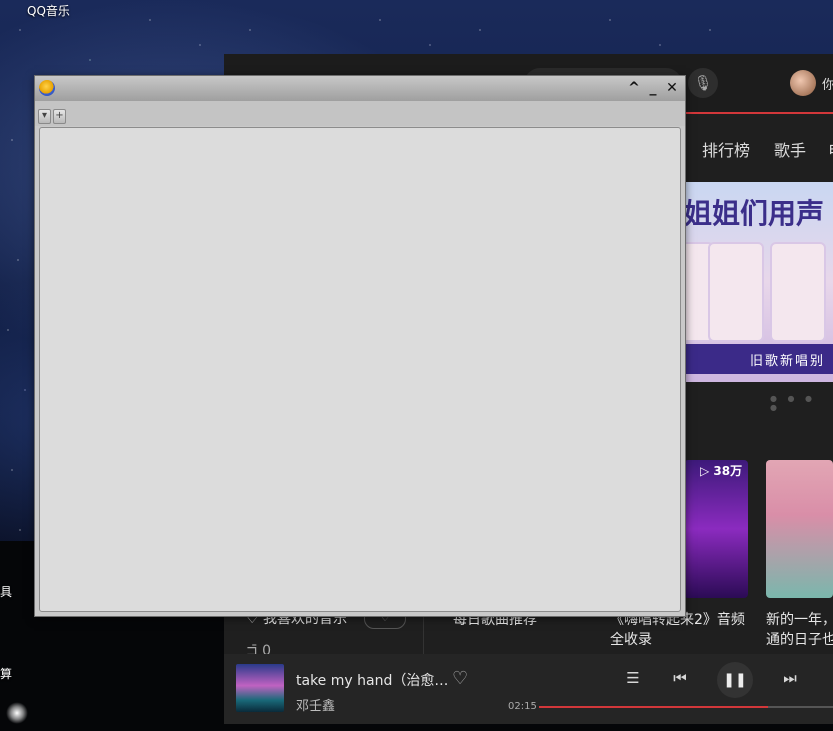 The height and width of the screenshot is (731, 833). I want to click on wallpaper-light, so click(17, 713).